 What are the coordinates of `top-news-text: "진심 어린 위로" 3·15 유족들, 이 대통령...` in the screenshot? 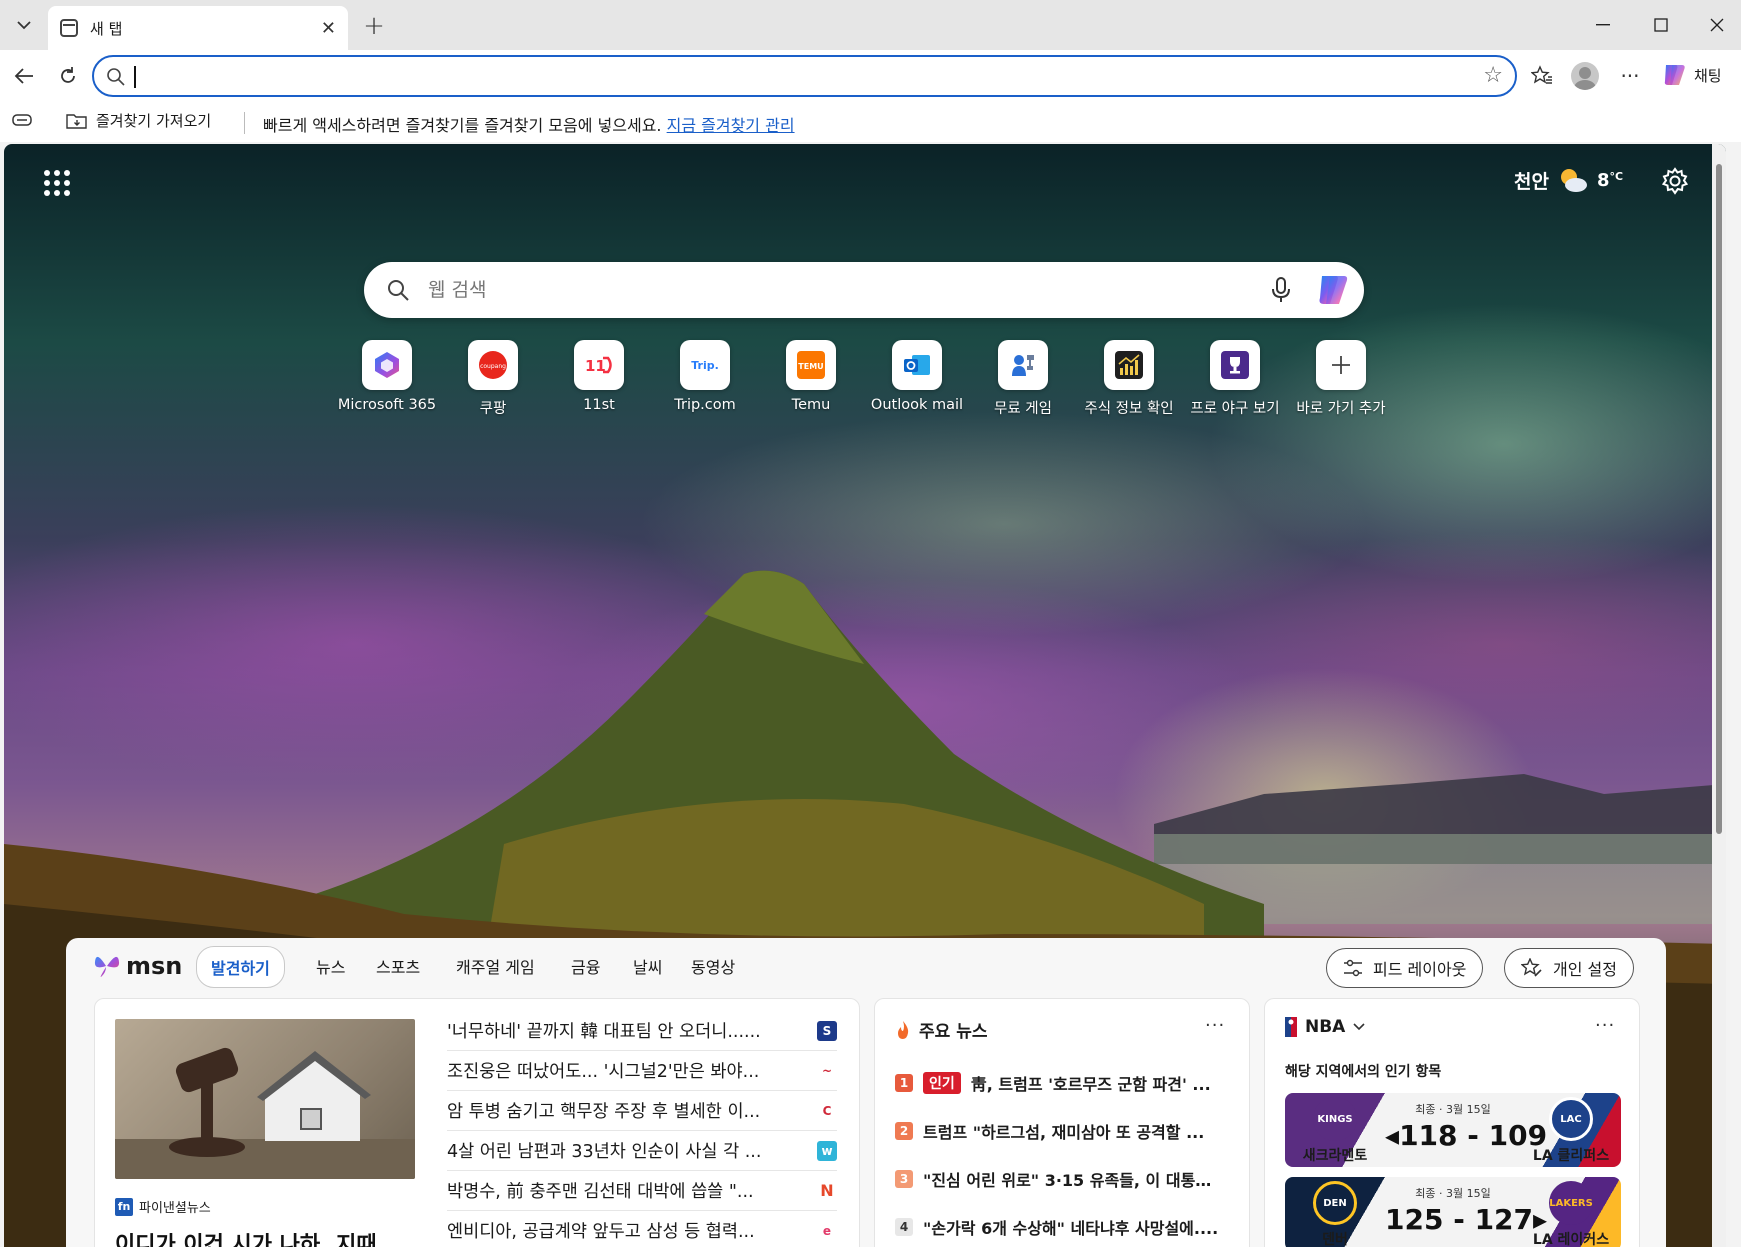 It's located at (1074, 1180).